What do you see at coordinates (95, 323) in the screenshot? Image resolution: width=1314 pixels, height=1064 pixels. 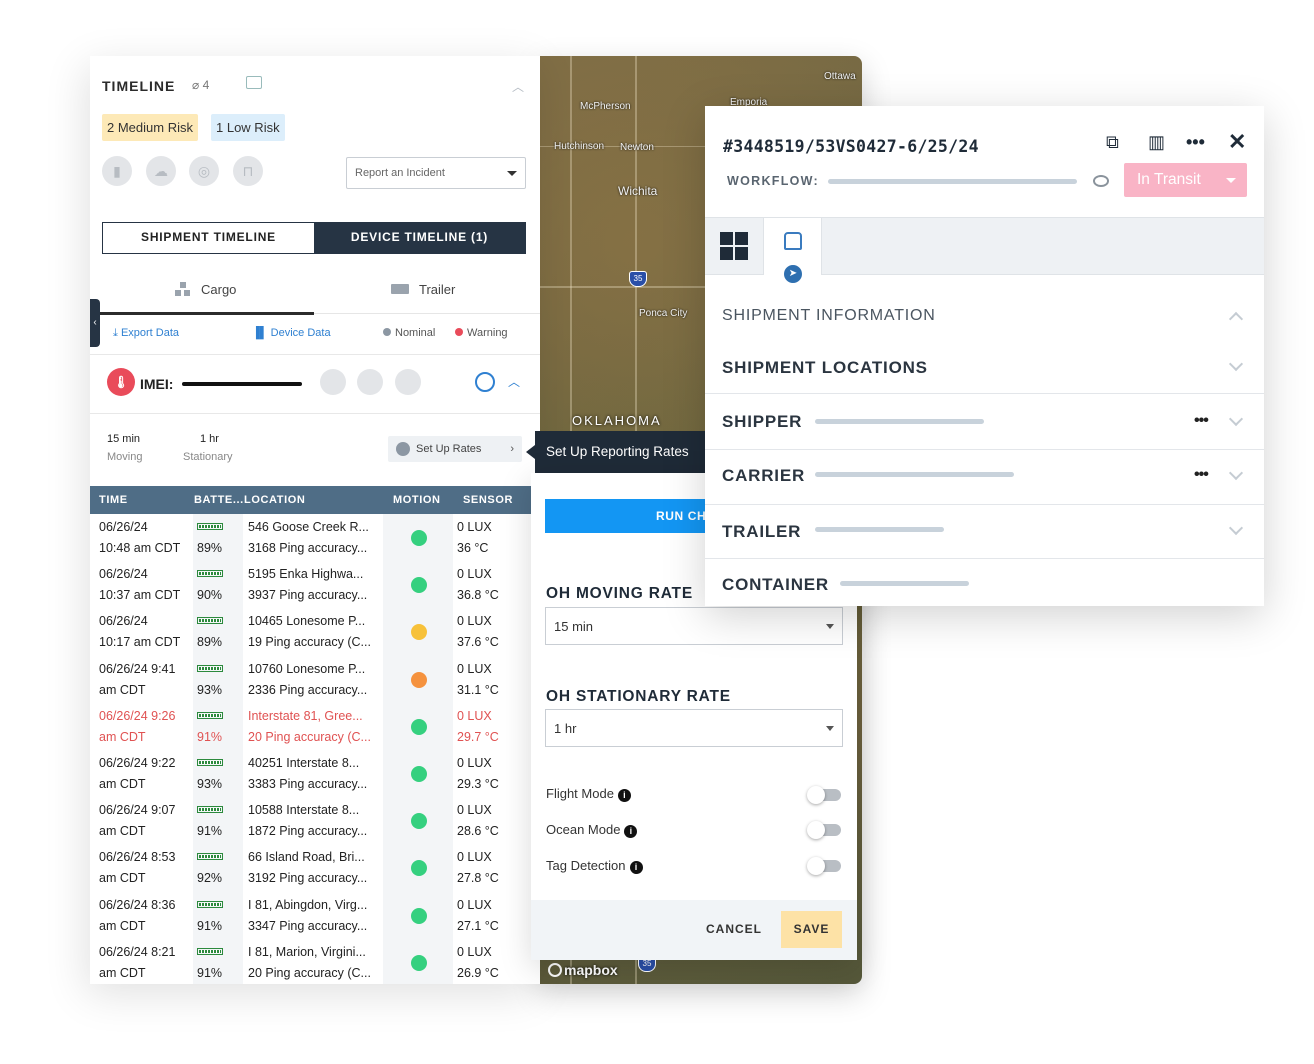 I see `collapse-sidebar-button: ‹` at bounding box center [95, 323].